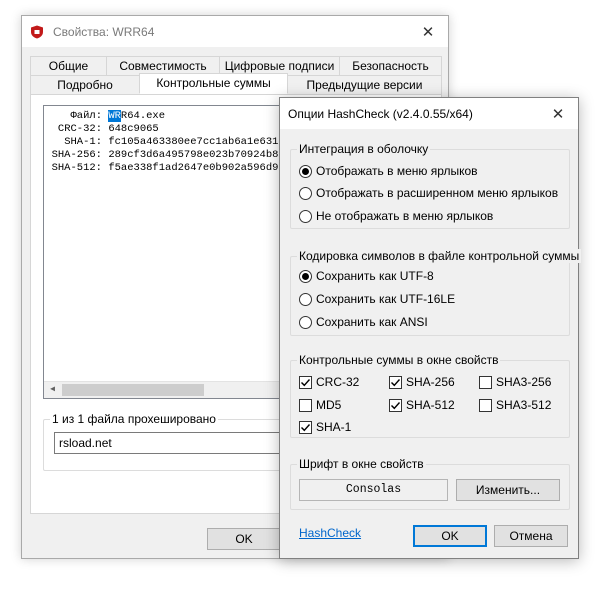 The width and height of the screenshot is (609, 589). I want to click on radio-utf16le: Сохранить как UTF-16LE, so click(377, 299).